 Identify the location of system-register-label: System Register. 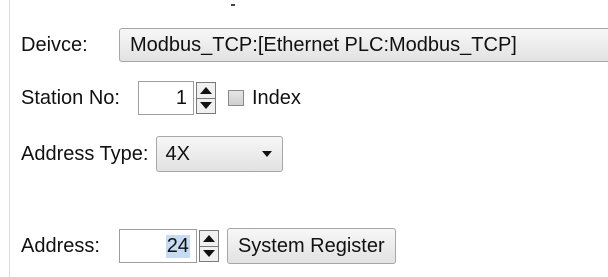
(311, 245).